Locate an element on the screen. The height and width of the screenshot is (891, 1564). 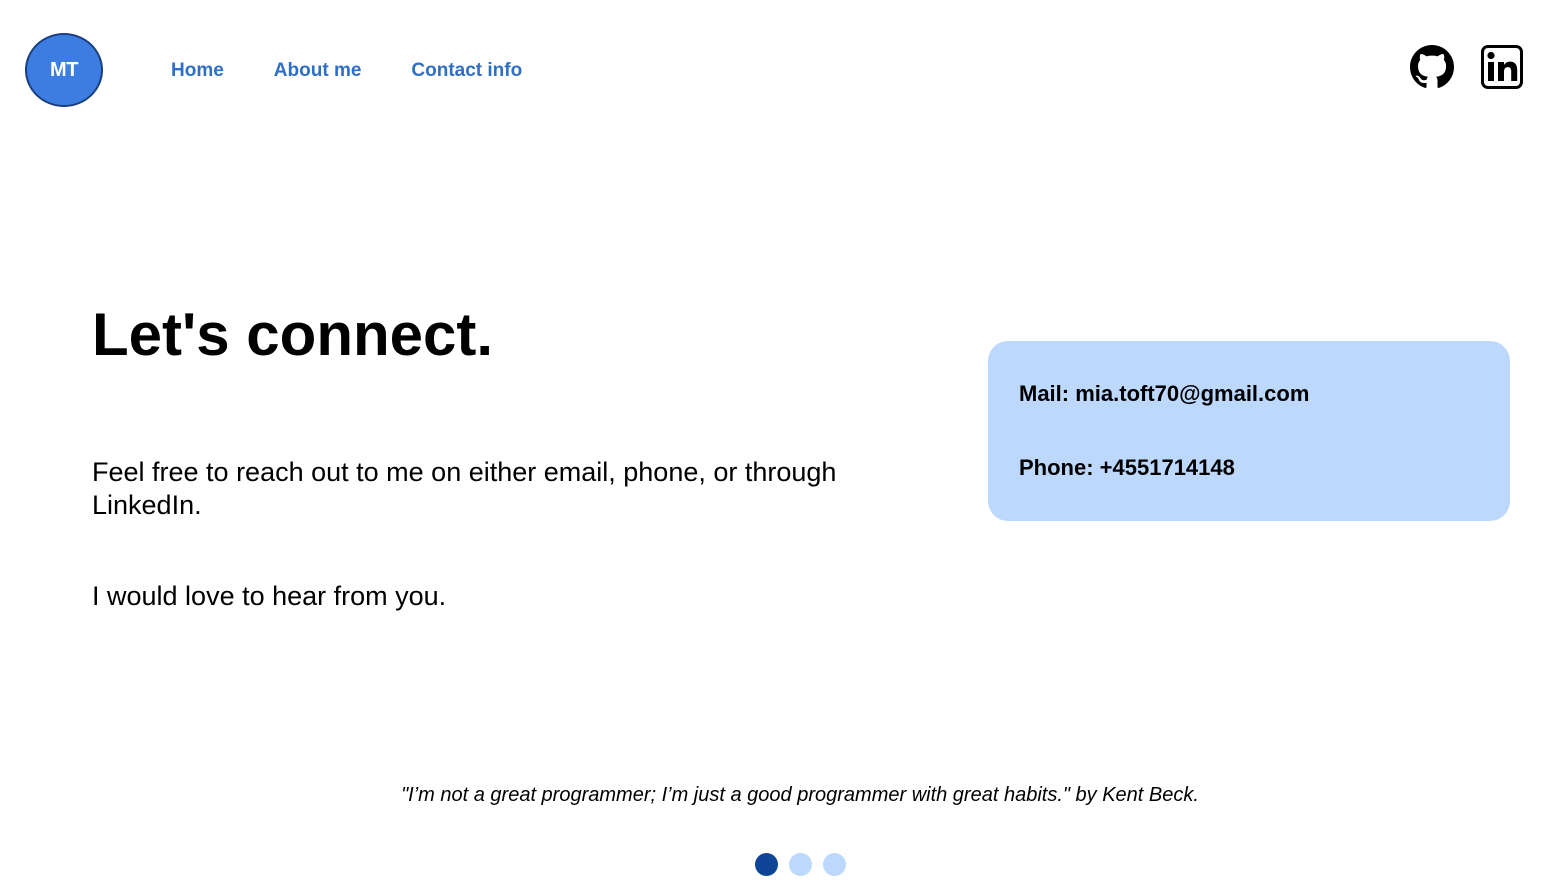
closing-paragraph: I would love to hear from you. is located at coordinates (269, 596).